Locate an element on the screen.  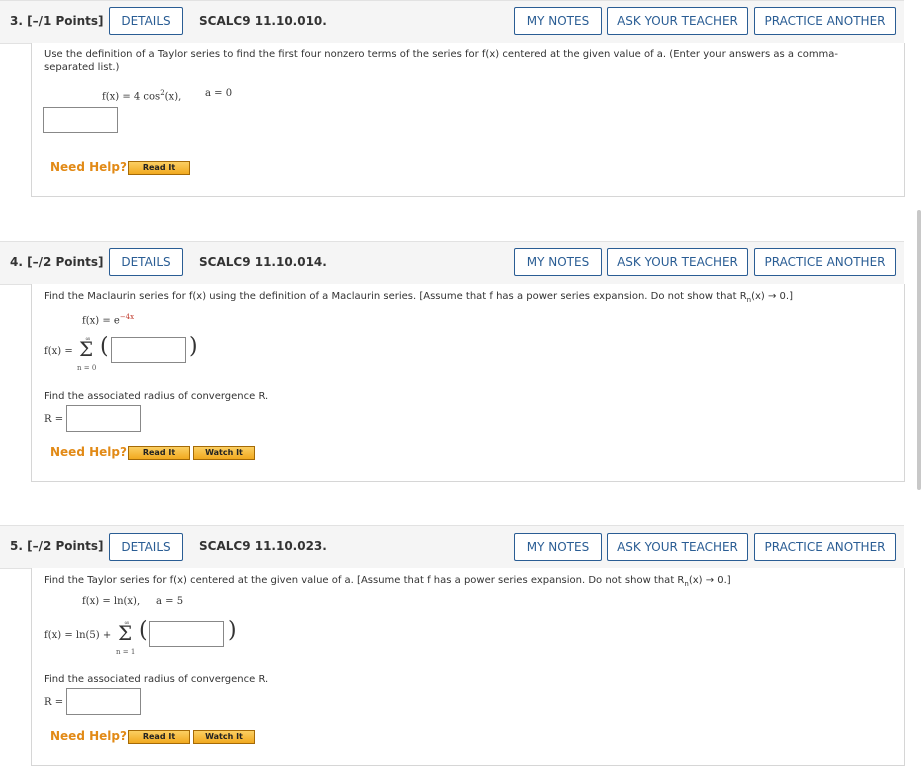
series-lhs: f(x) = is located at coordinates (58, 351).